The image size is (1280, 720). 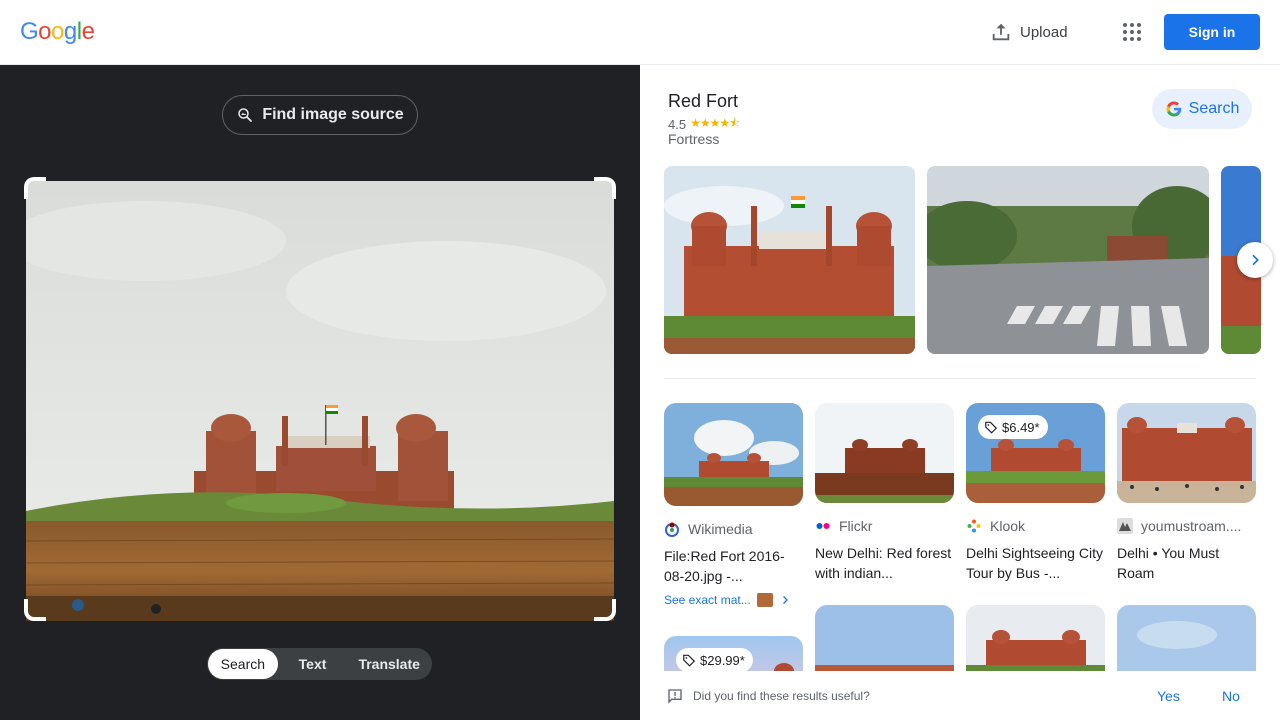 I want to click on result-source: Klook, so click(x=1035, y=526).